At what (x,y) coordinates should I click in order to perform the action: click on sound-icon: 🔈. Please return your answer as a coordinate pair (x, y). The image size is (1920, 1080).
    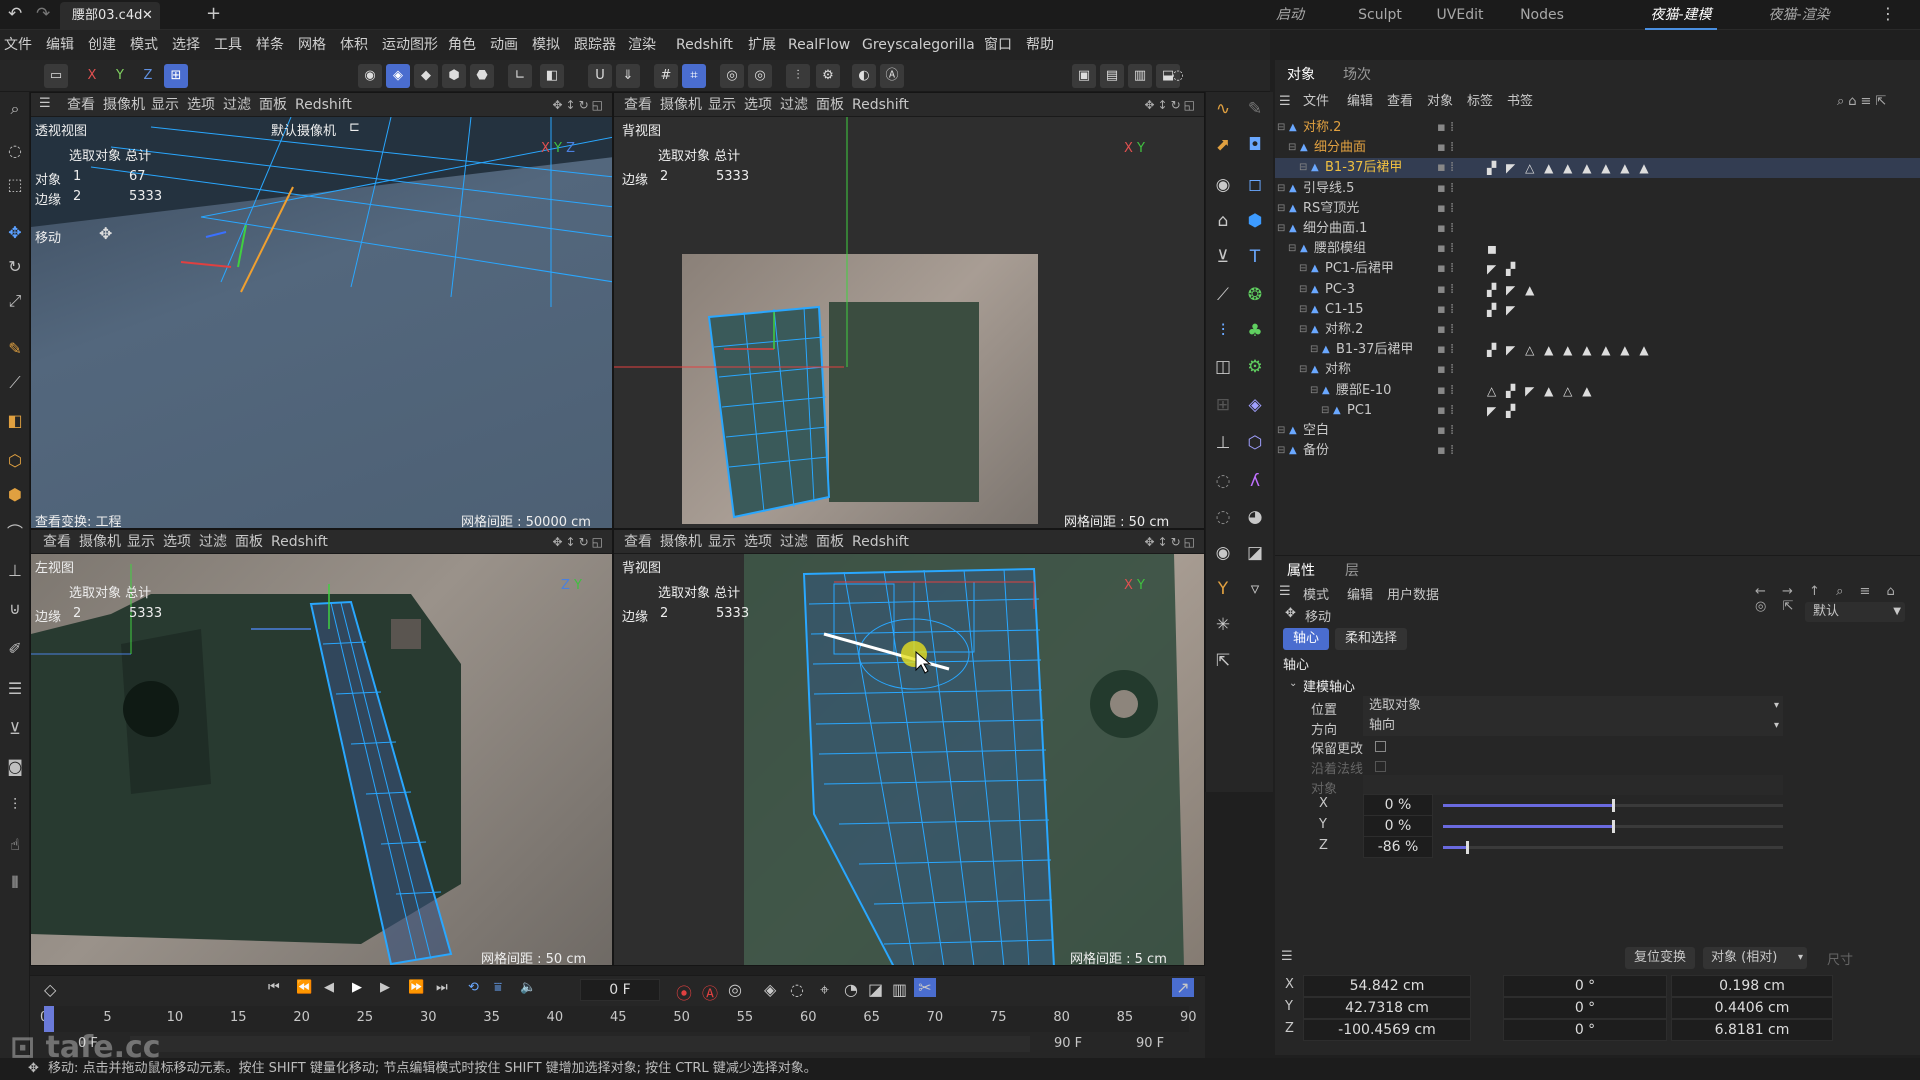
    Looking at the image, I should click on (528, 987).